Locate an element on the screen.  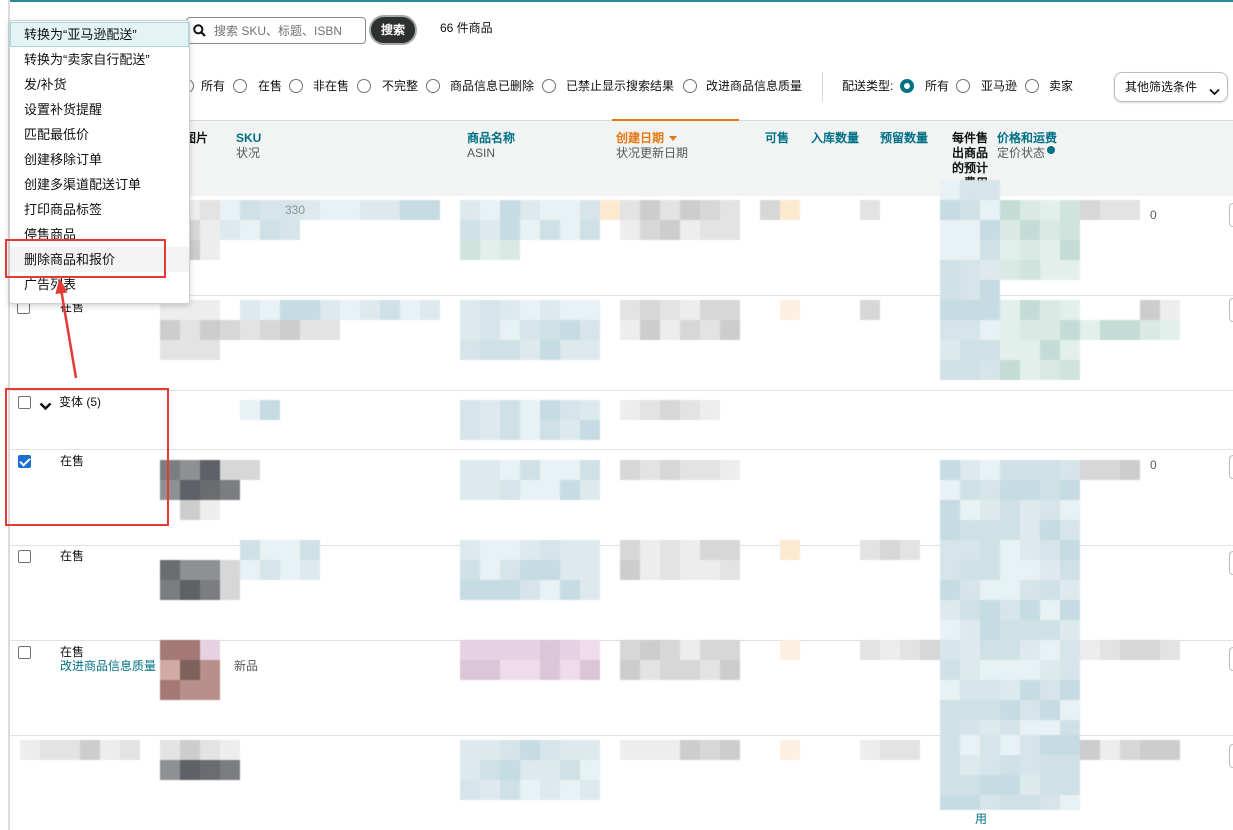
annotation-arrow-head is located at coordinates (61, 286).